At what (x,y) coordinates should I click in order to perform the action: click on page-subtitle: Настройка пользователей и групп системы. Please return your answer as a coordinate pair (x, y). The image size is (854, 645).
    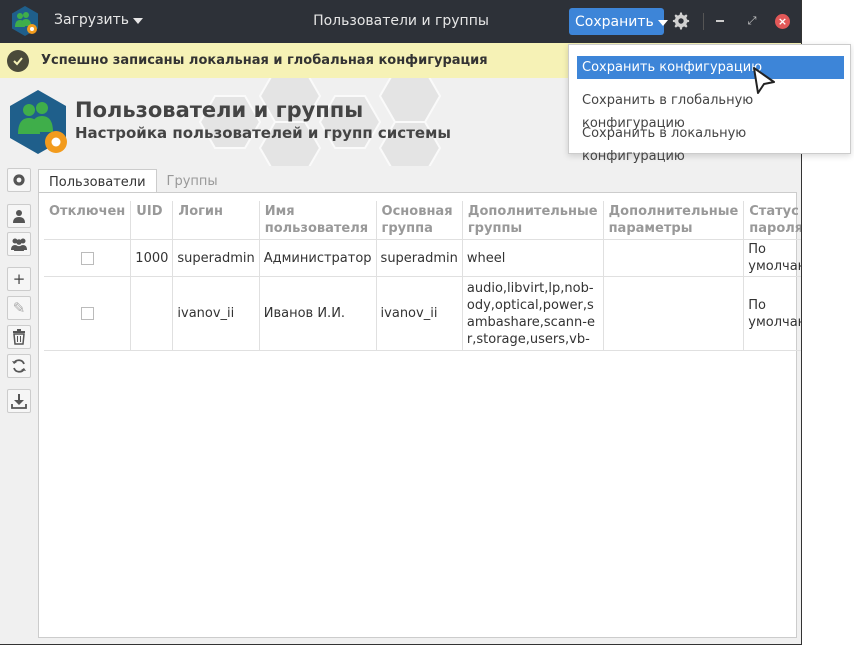
    Looking at the image, I should click on (263, 133).